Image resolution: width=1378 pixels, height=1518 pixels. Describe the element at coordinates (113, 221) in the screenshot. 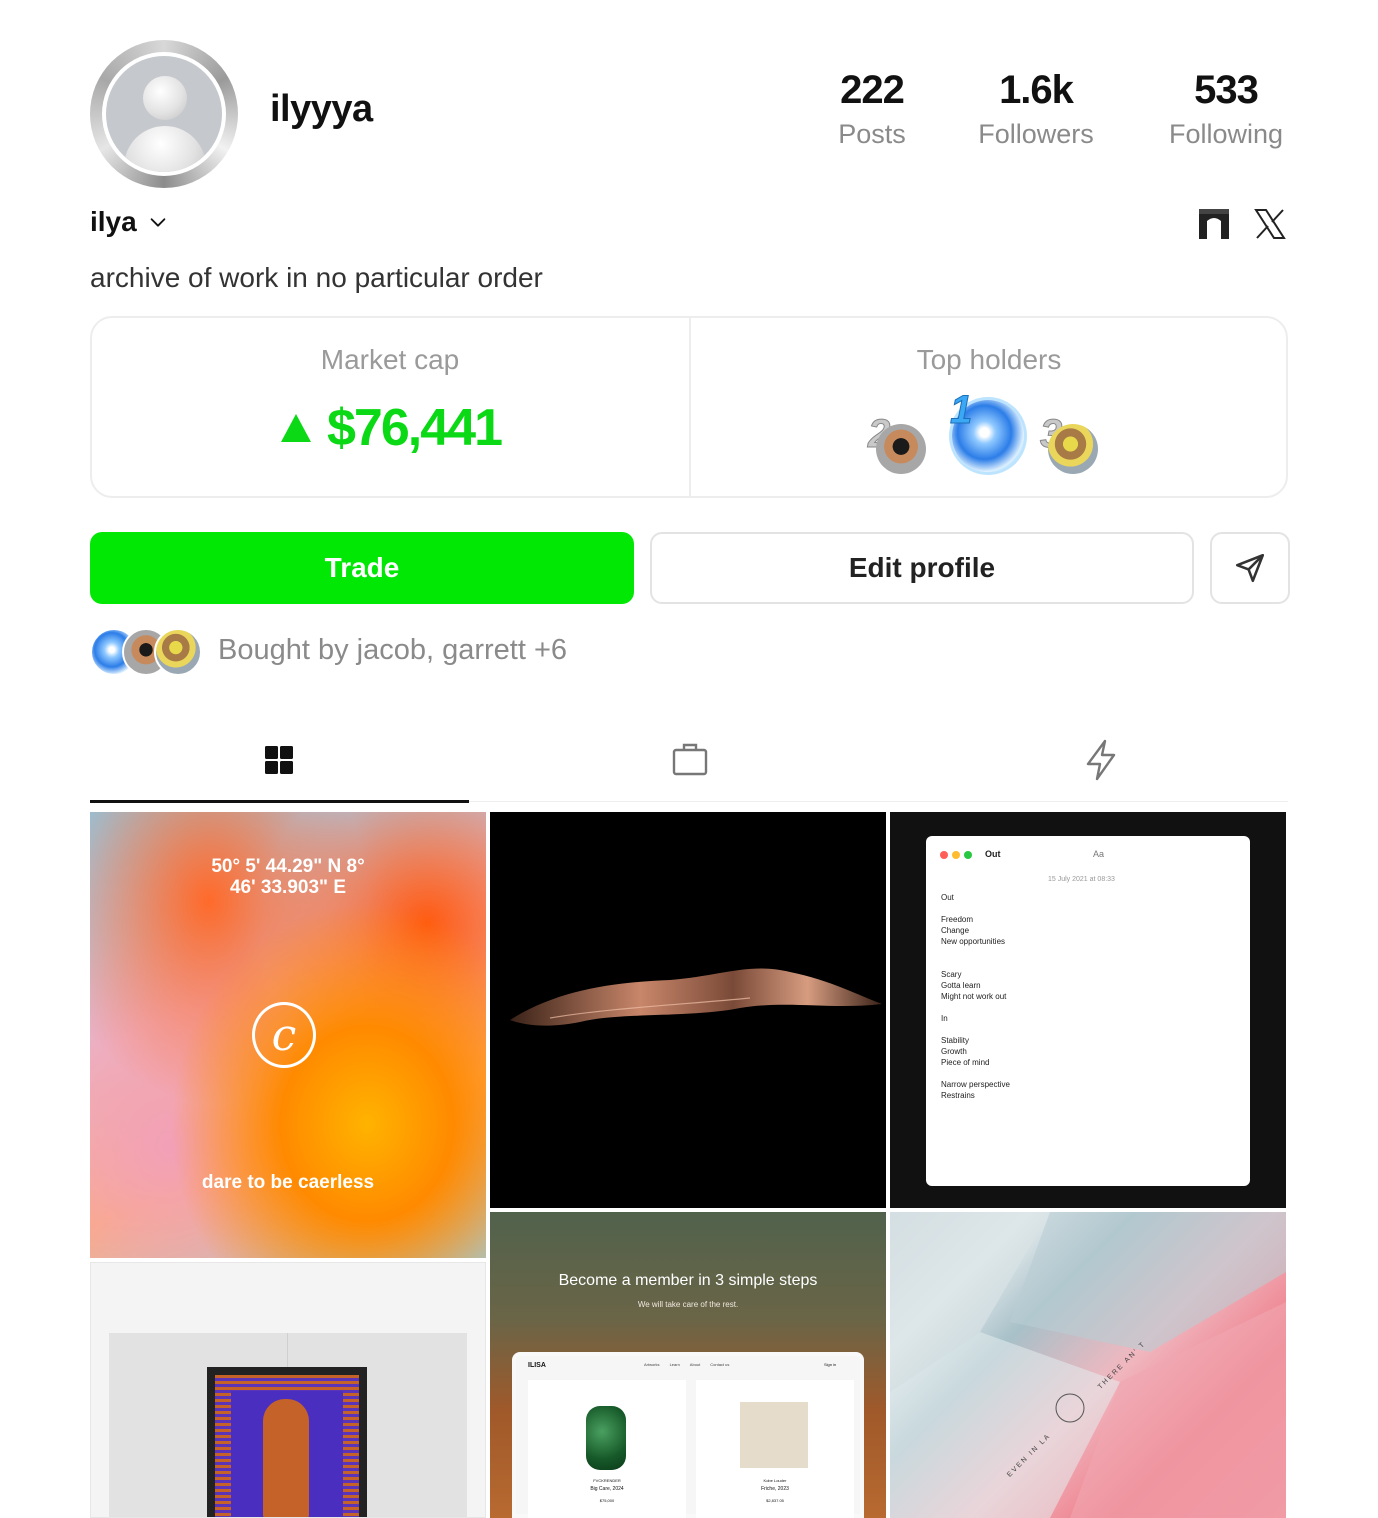

I see `display-name: ilya` at that location.